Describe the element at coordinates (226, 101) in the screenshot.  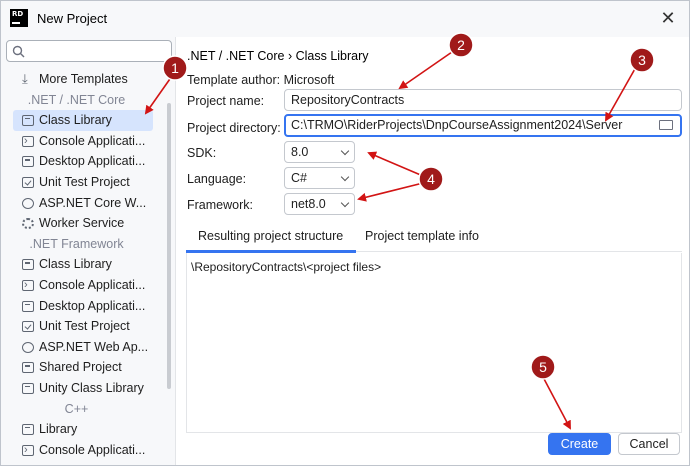
I see `project-name-label: Project name:` at that location.